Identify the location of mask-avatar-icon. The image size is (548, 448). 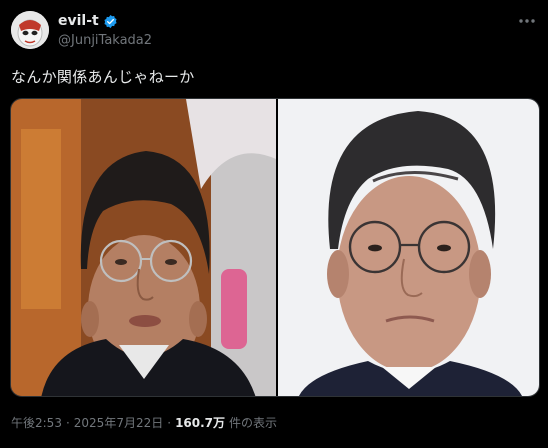
(30, 30).